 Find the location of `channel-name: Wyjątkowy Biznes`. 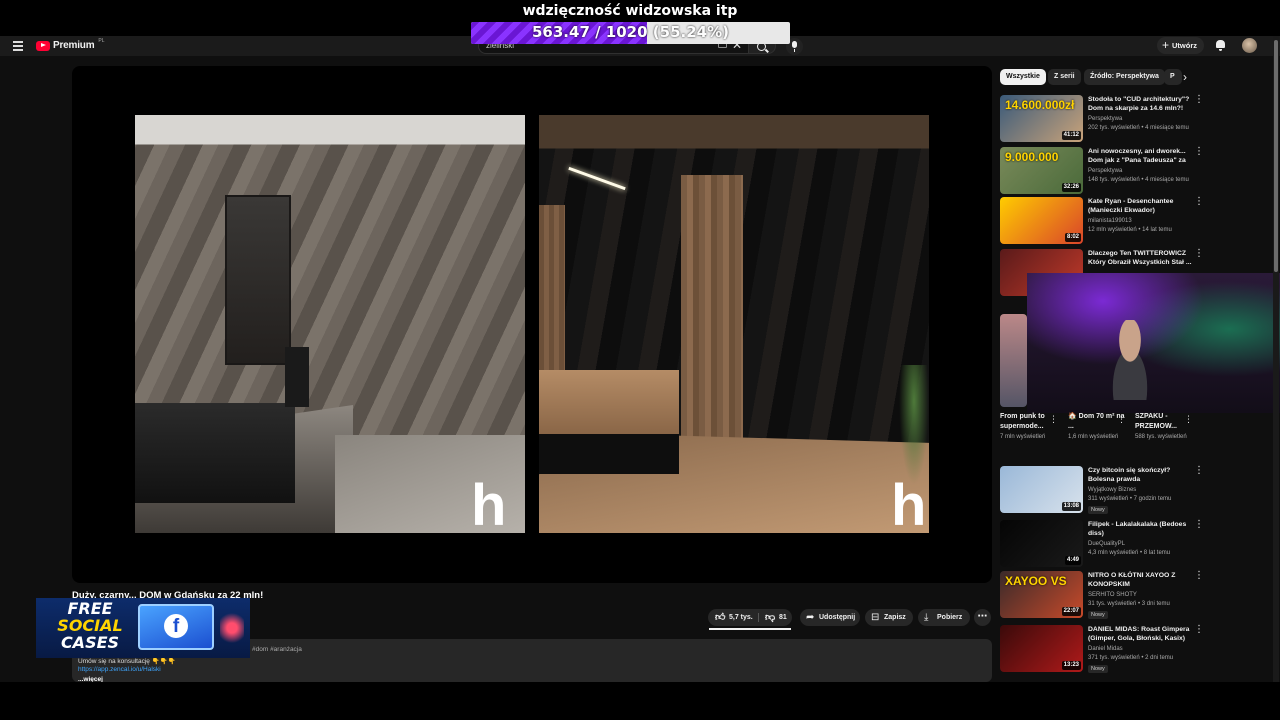

channel-name: Wyjątkowy Biznes is located at coordinates (1112, 490).